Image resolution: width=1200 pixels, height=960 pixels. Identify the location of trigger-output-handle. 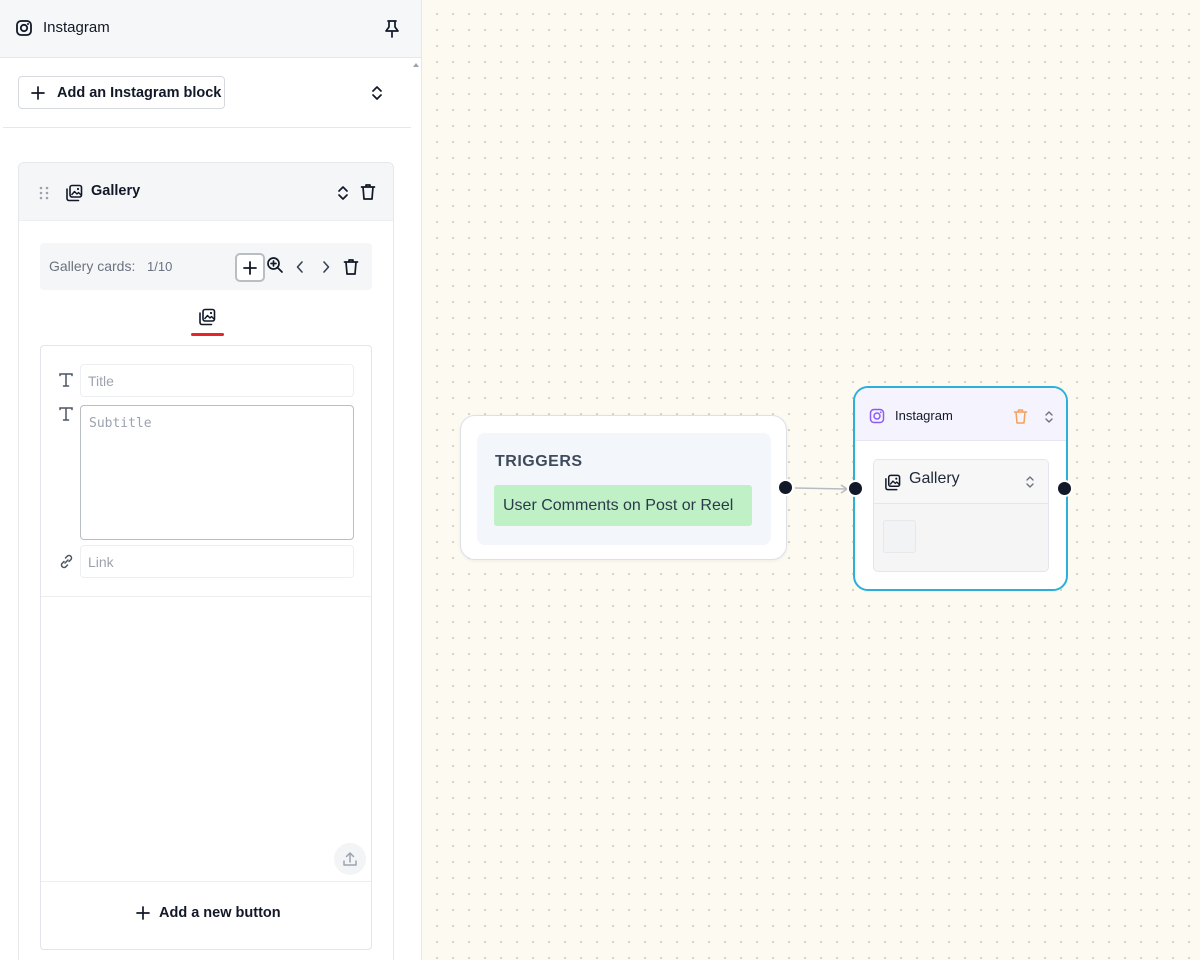
(785, 487).